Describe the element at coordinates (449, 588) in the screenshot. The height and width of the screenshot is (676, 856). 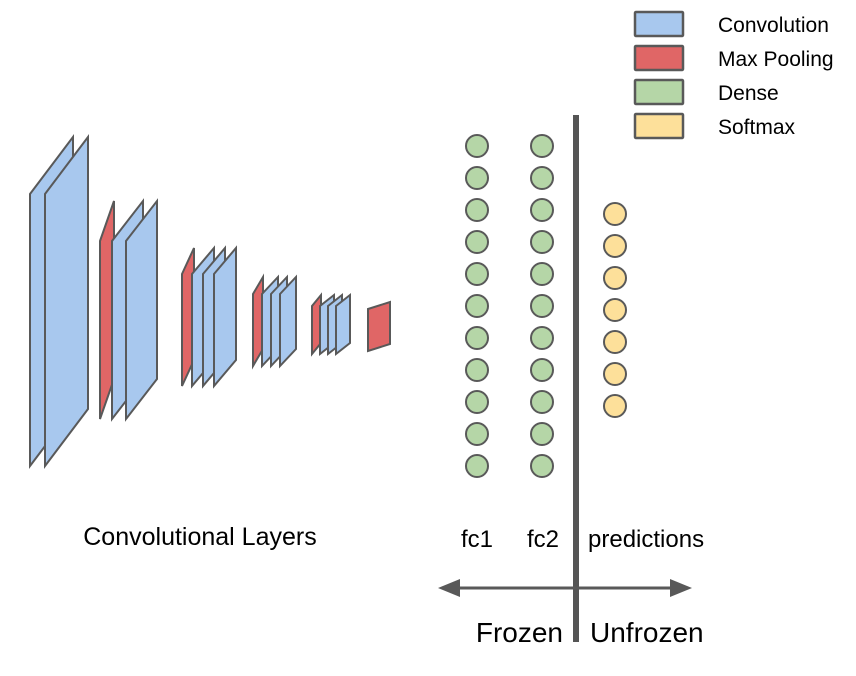
I see `arrow-head-left-icon` at that location.